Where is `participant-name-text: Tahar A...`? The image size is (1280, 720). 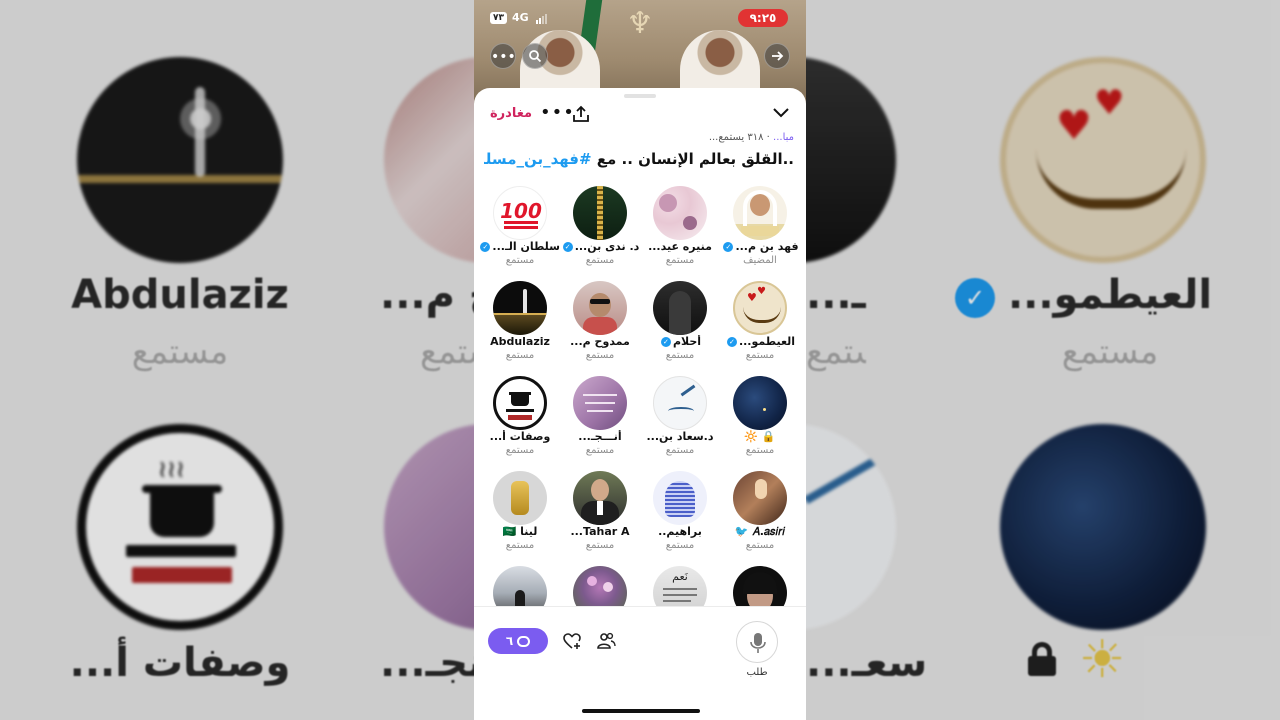 participant-name-text: Tahar A... is located at coordinates (600, 531).